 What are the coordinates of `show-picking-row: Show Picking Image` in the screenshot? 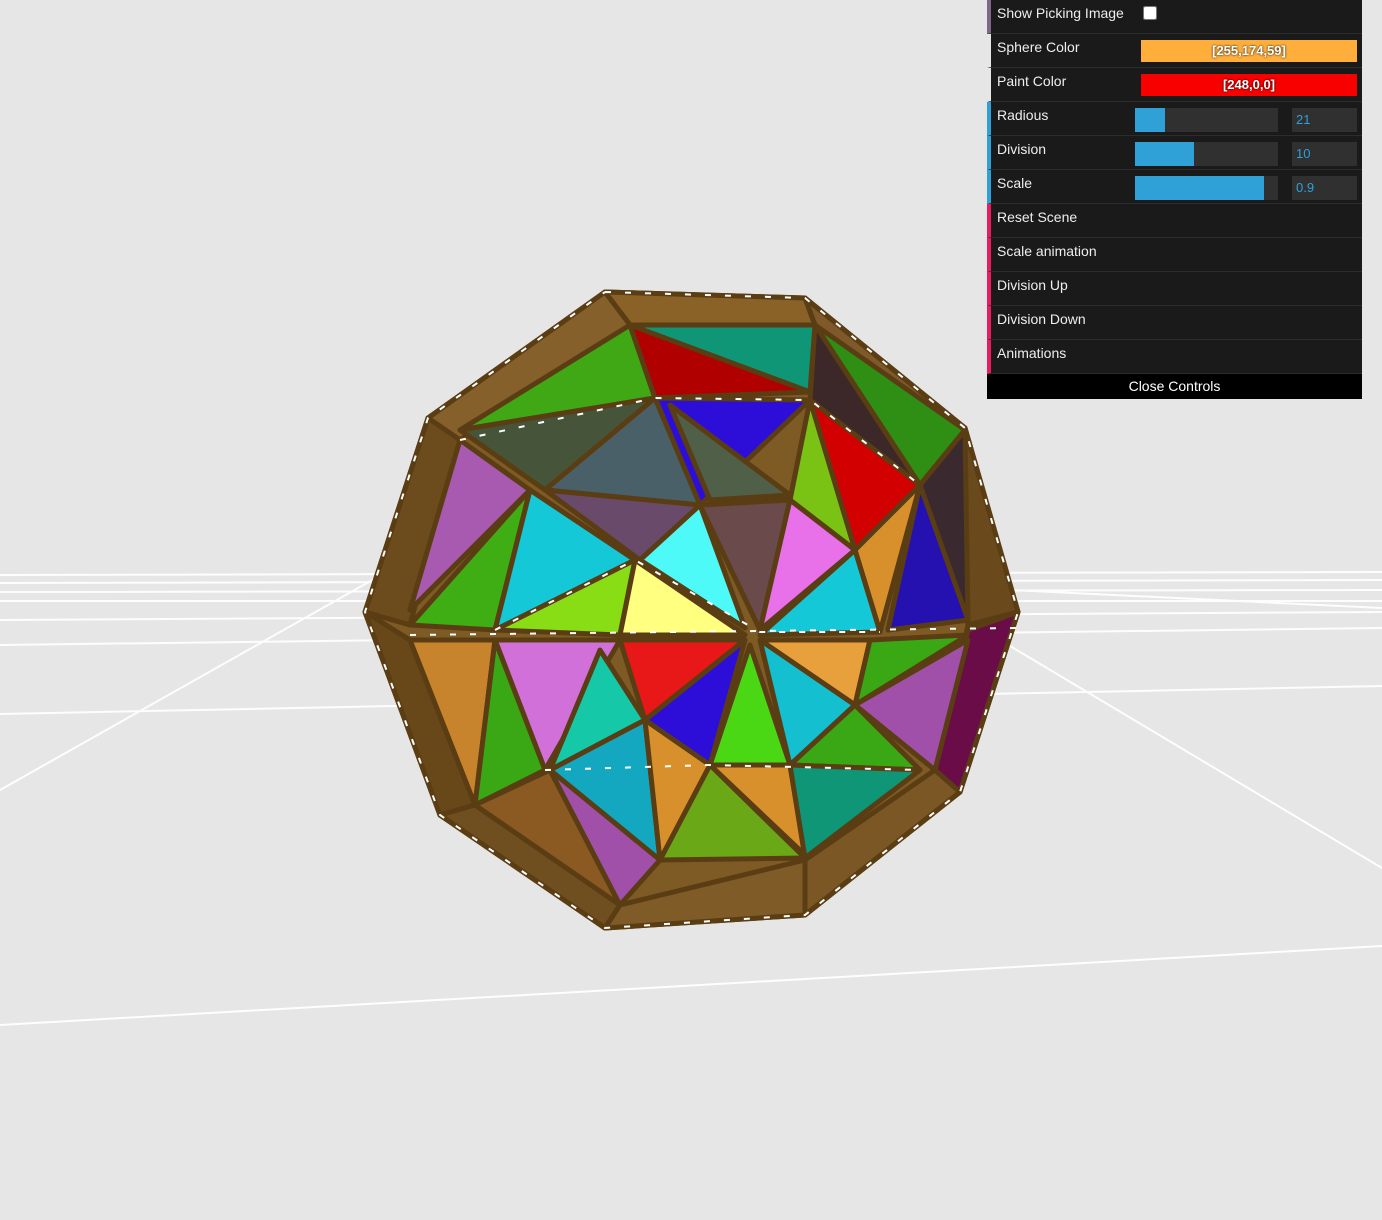 It's located at (1174, 17).